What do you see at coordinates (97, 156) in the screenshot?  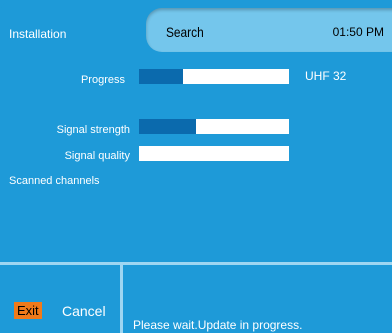 I see `signal-quality-label: Signal quality` at bounding box center [97, 156].